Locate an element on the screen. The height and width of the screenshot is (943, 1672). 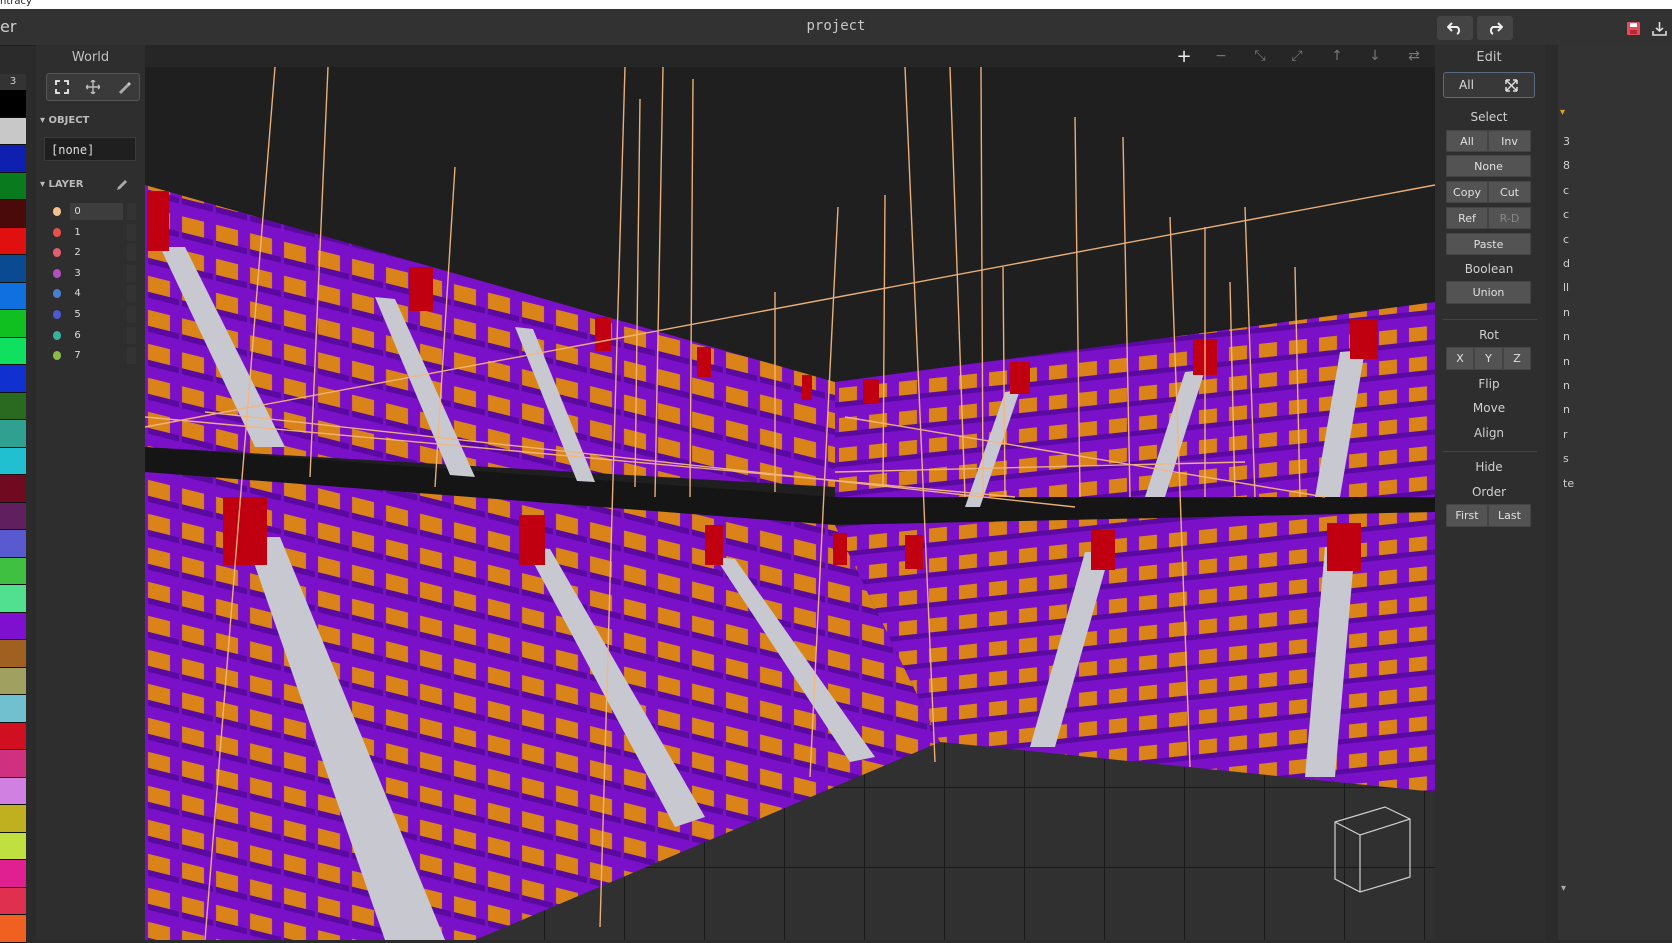
top-strip-text: ntracy is located at coordinates (16, 3).